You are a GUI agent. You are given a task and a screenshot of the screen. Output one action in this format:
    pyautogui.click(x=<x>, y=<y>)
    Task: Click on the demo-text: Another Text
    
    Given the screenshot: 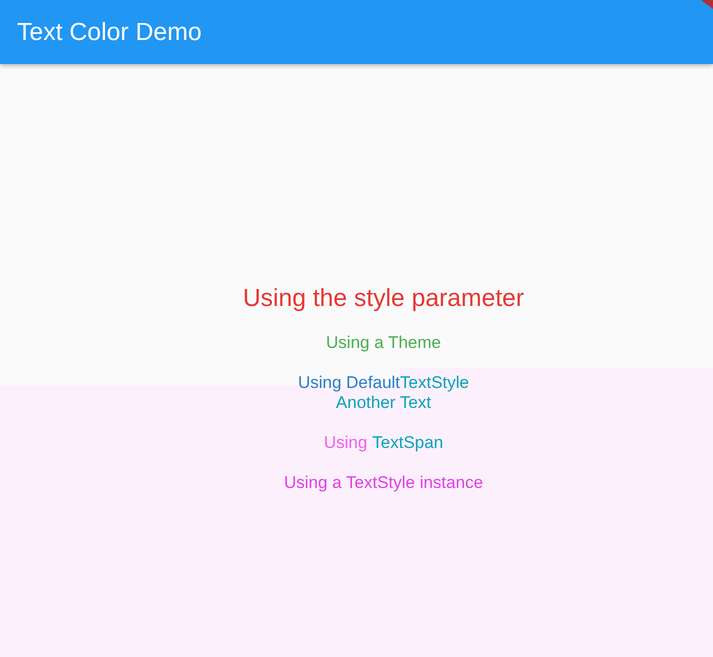 What is the action you would take?
    pyautogui.click(x=384, y=403)
    